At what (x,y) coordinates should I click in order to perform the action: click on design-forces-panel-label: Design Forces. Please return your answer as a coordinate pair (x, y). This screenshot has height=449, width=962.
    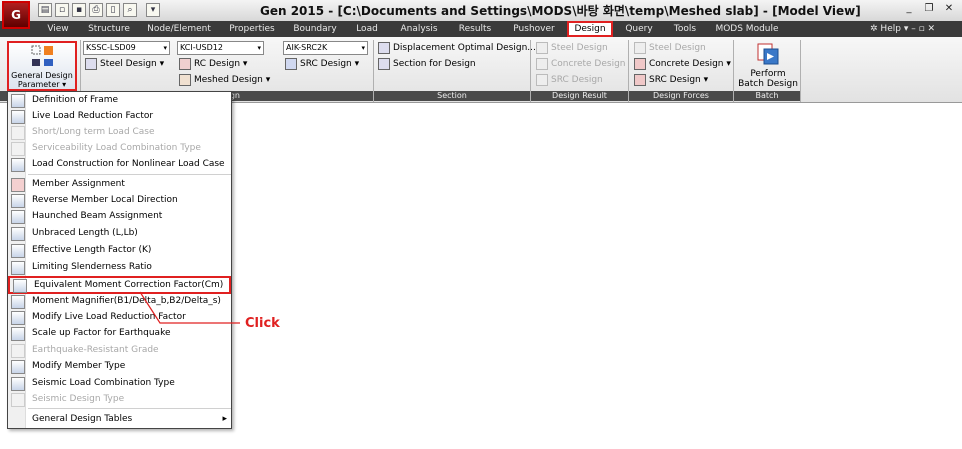
    Looking at the image, I should click on (681, 96).